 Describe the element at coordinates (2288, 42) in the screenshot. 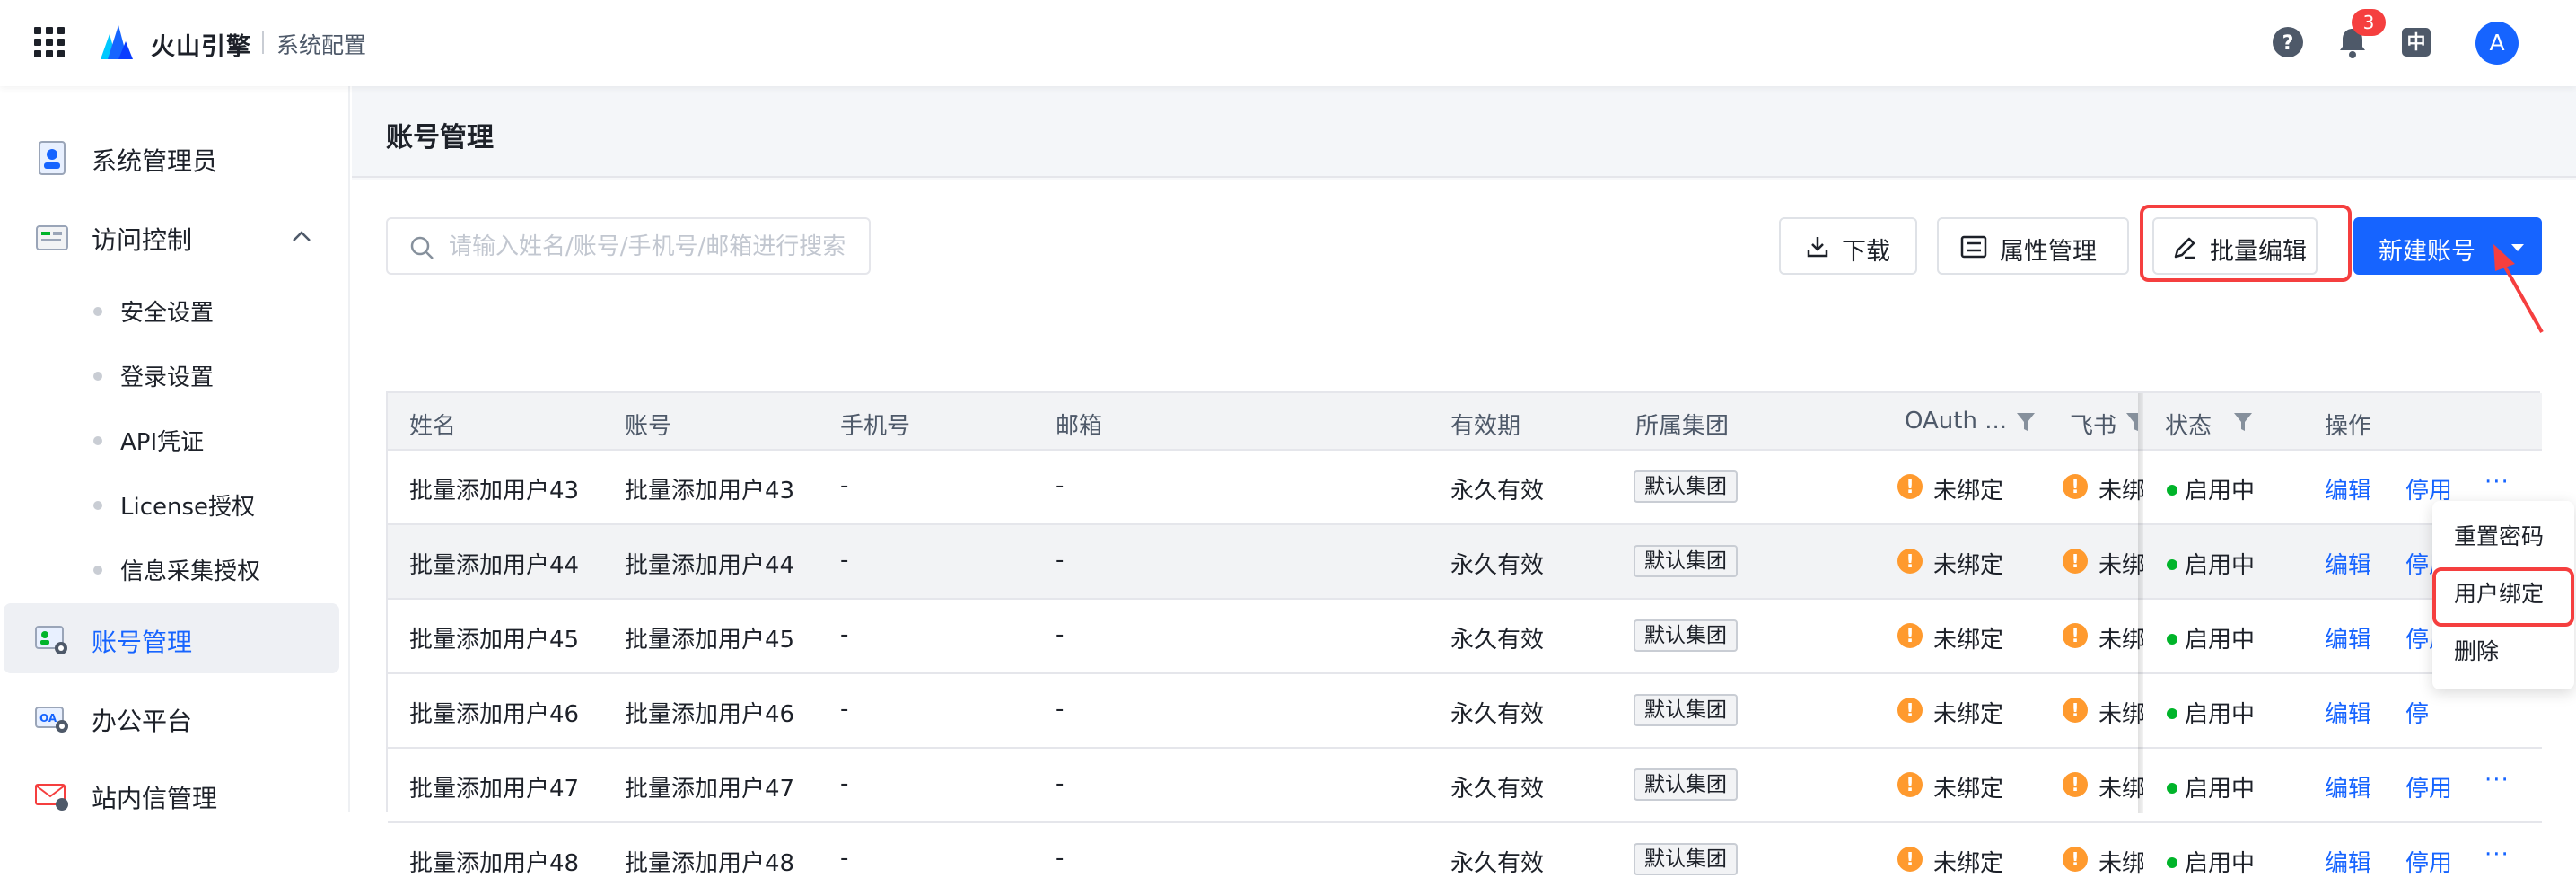

I see `help-icon: ?` at that location.